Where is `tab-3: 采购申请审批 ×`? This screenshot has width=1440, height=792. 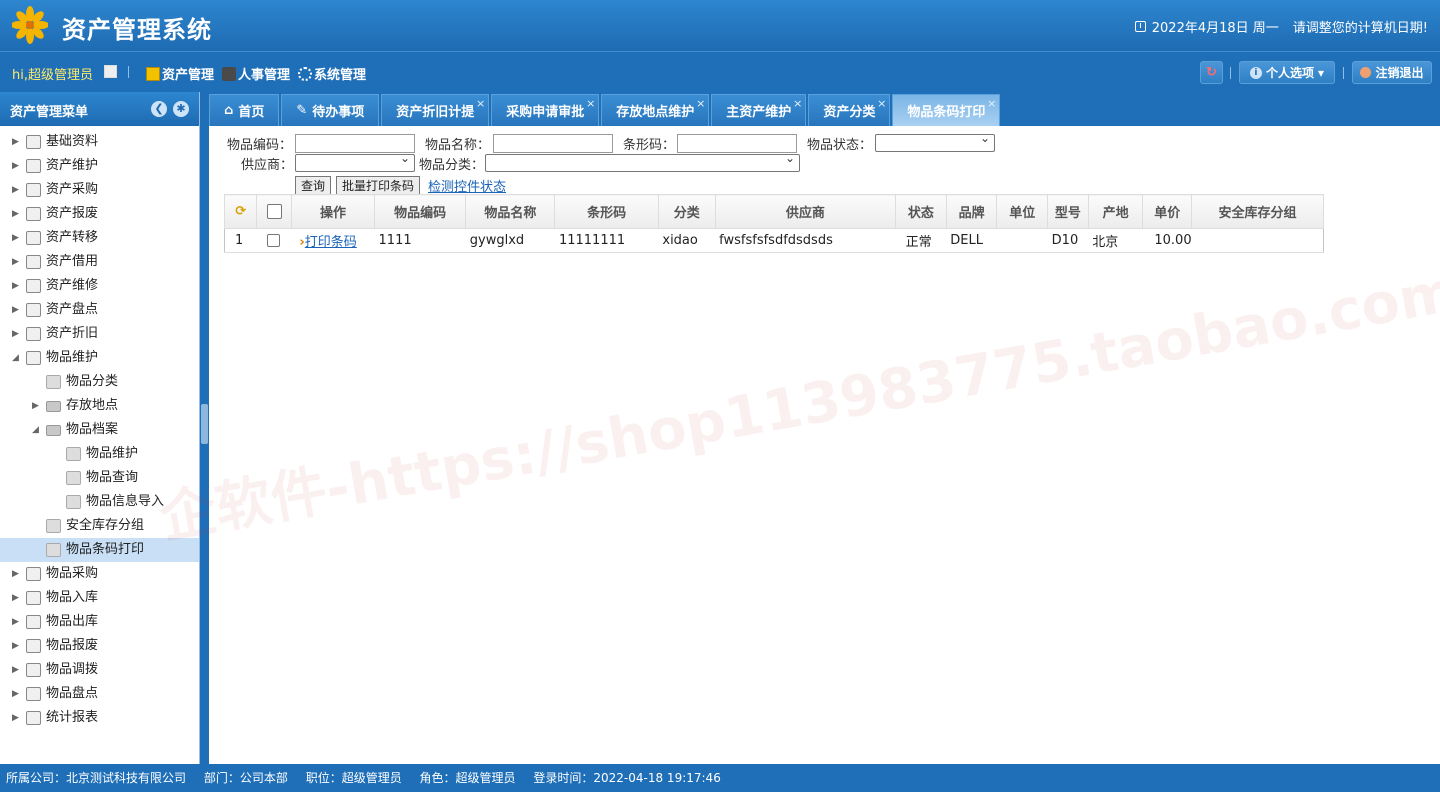 tab-3: 采购申请审批 × is located at coordinates (545, 110).